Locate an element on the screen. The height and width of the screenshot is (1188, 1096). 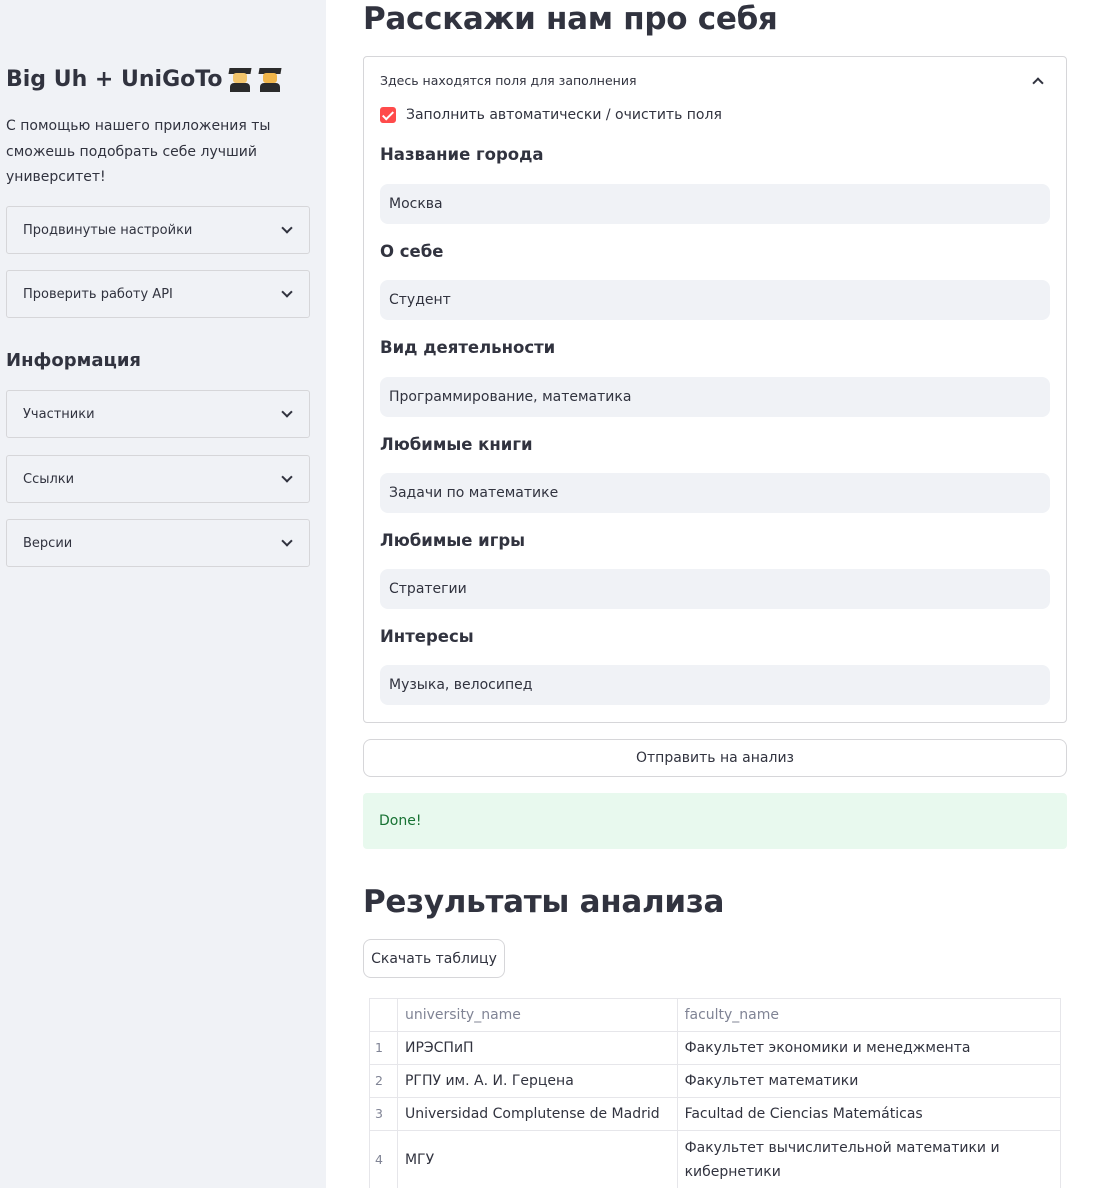
chevron-up-icon is located at coordinates (1038, 83).